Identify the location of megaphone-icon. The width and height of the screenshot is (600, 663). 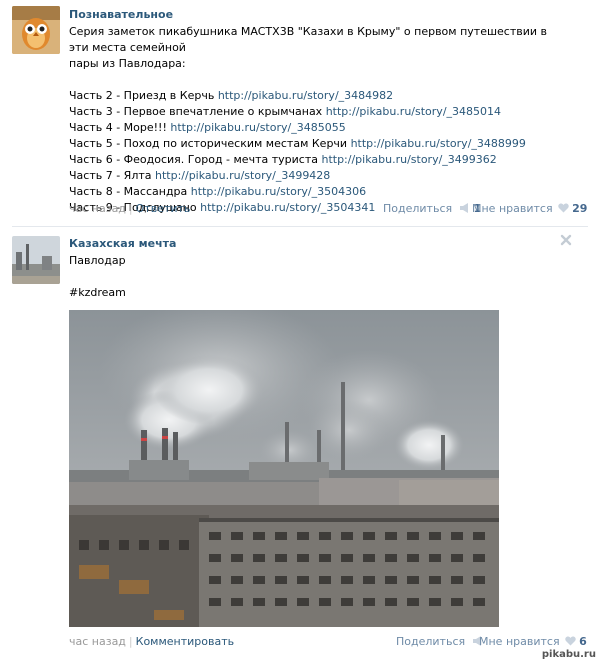
(463, 208).